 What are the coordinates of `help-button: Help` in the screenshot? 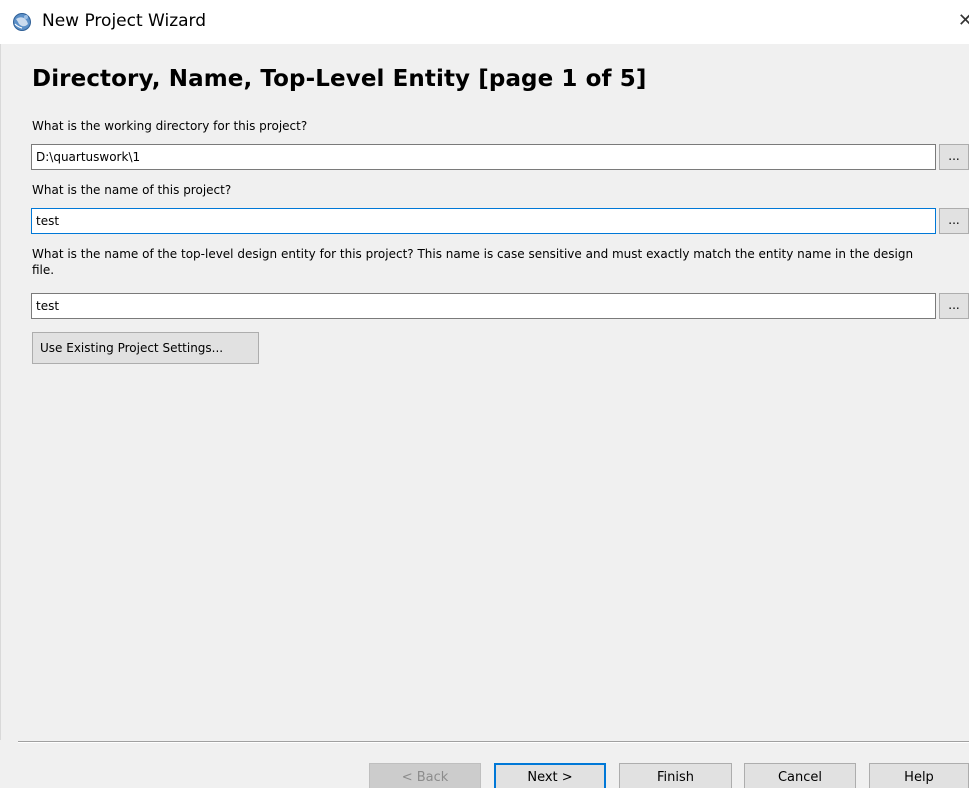 It's located at (919, 775).